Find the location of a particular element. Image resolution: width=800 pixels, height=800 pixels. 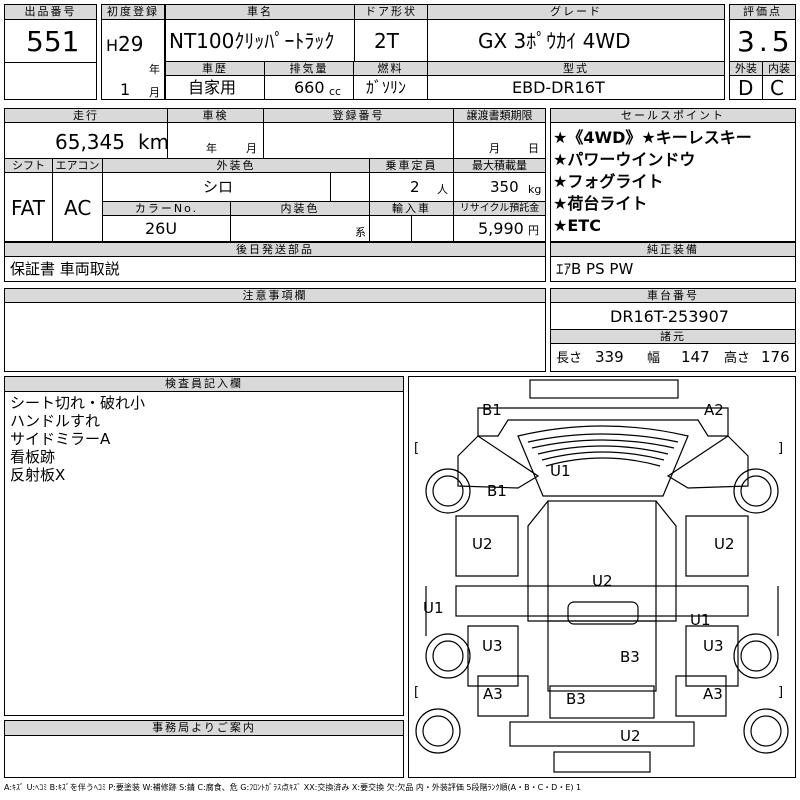

score-label: 評価点 is located at coordinates (762, 12).